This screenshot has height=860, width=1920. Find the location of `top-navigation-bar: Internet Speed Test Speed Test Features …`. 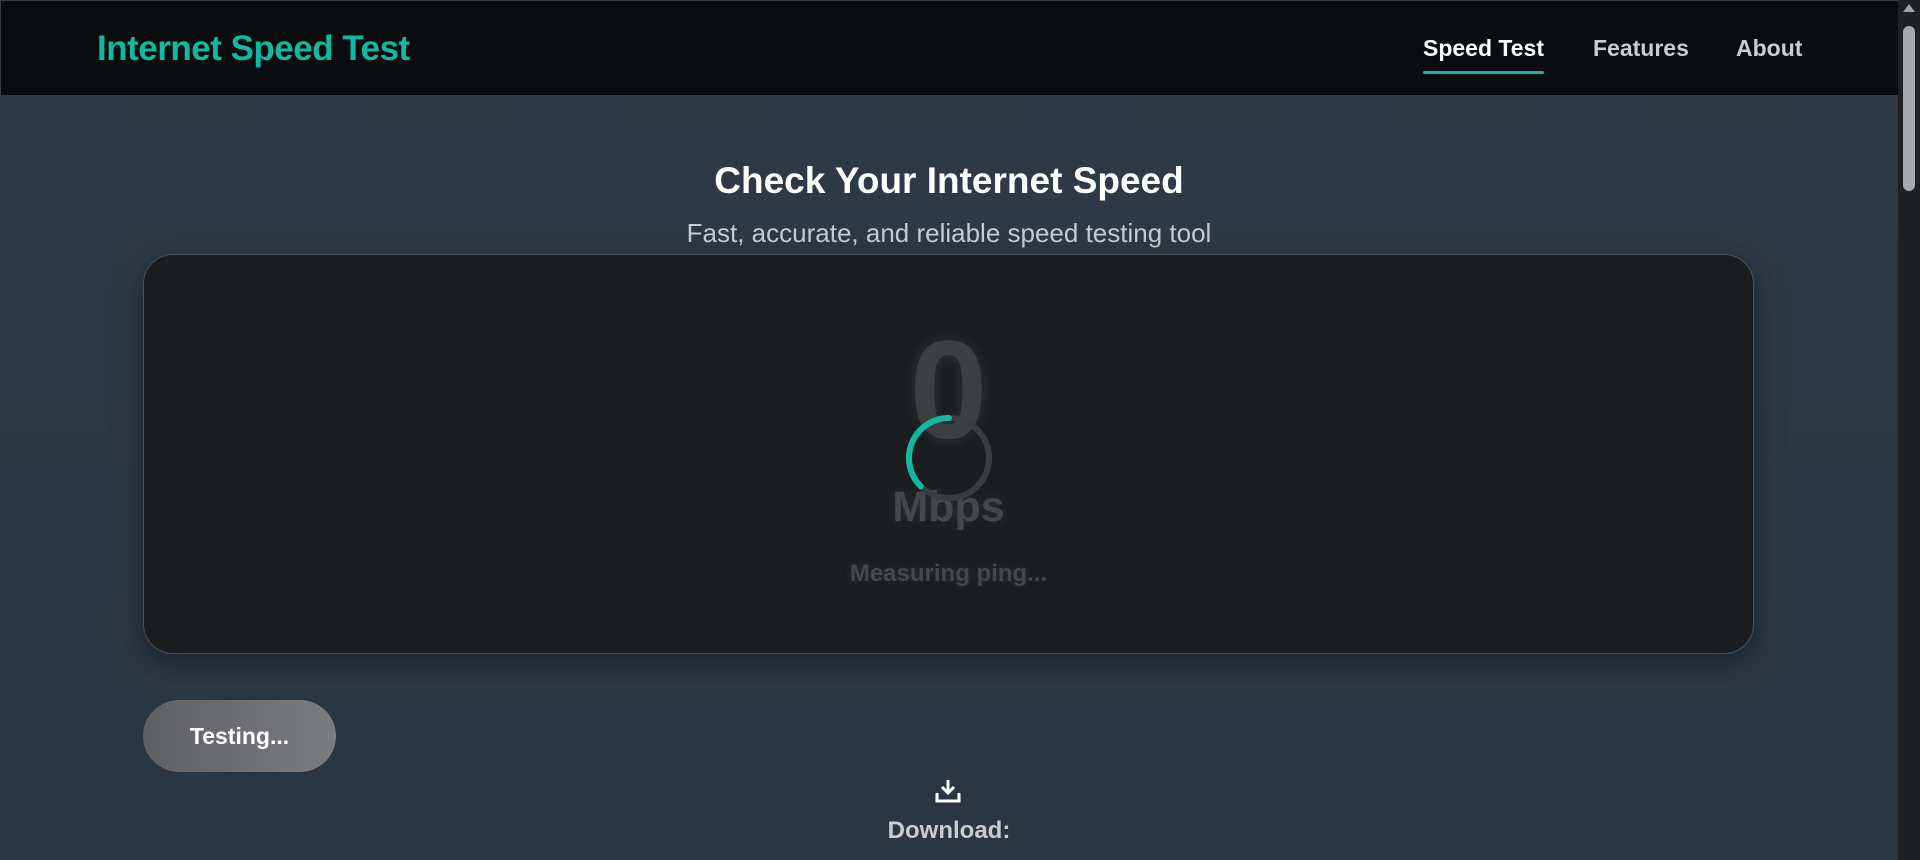

top-navigation-bar: Internet Speed Test Speed Test Features … is located at coordinates (949, 47).